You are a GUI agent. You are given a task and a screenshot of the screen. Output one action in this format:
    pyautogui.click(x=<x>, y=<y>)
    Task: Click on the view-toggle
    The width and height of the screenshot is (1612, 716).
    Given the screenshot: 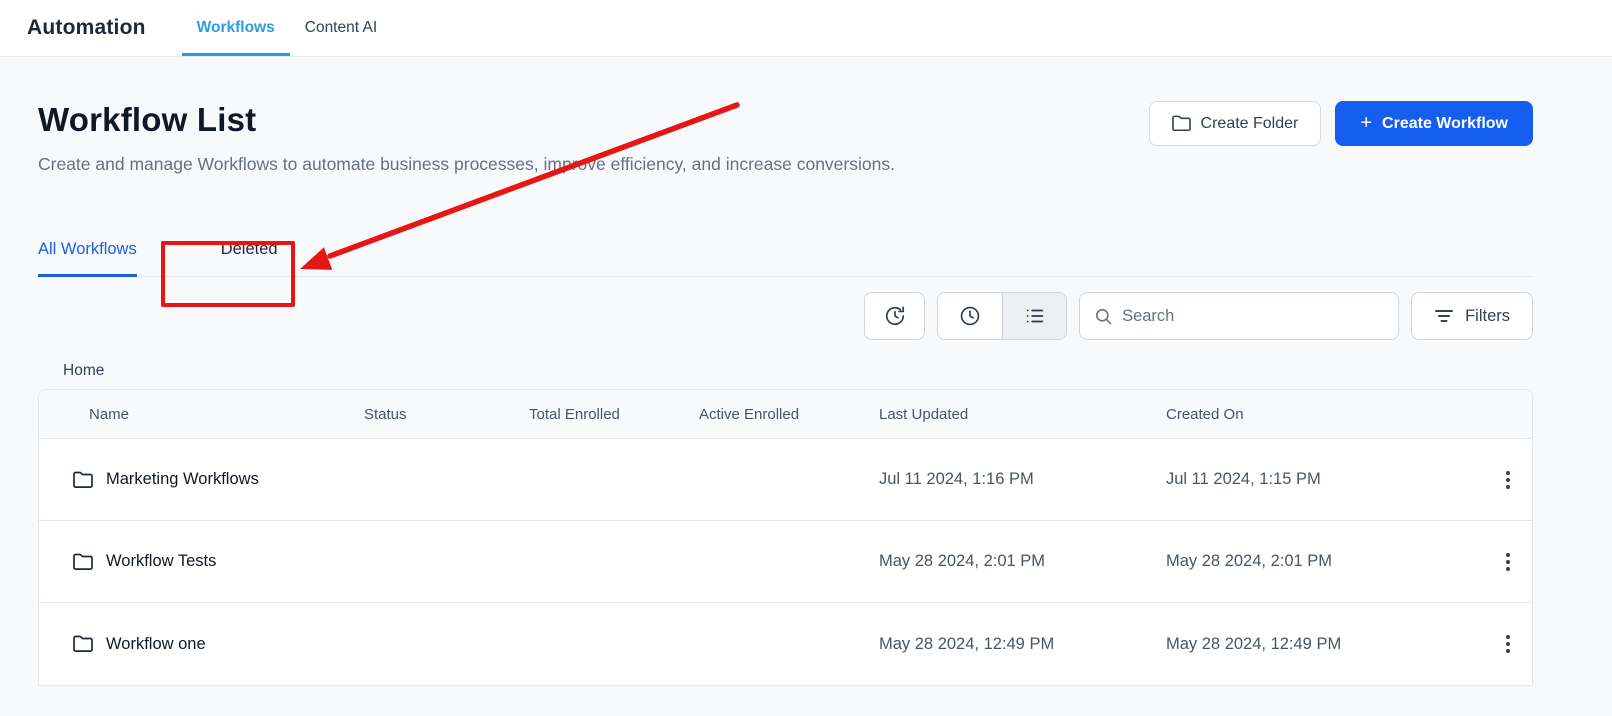 What is the action you would take?
    pyautogui.click(x=1002, y=316)
    